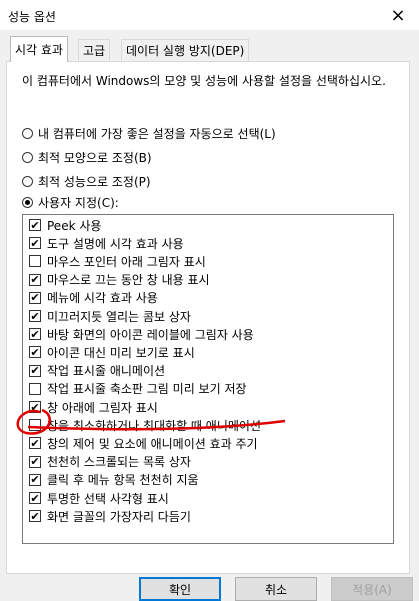 This screenshot has height=601, width=419. I want to click on cancel-button: 취소, so click(276, 589).